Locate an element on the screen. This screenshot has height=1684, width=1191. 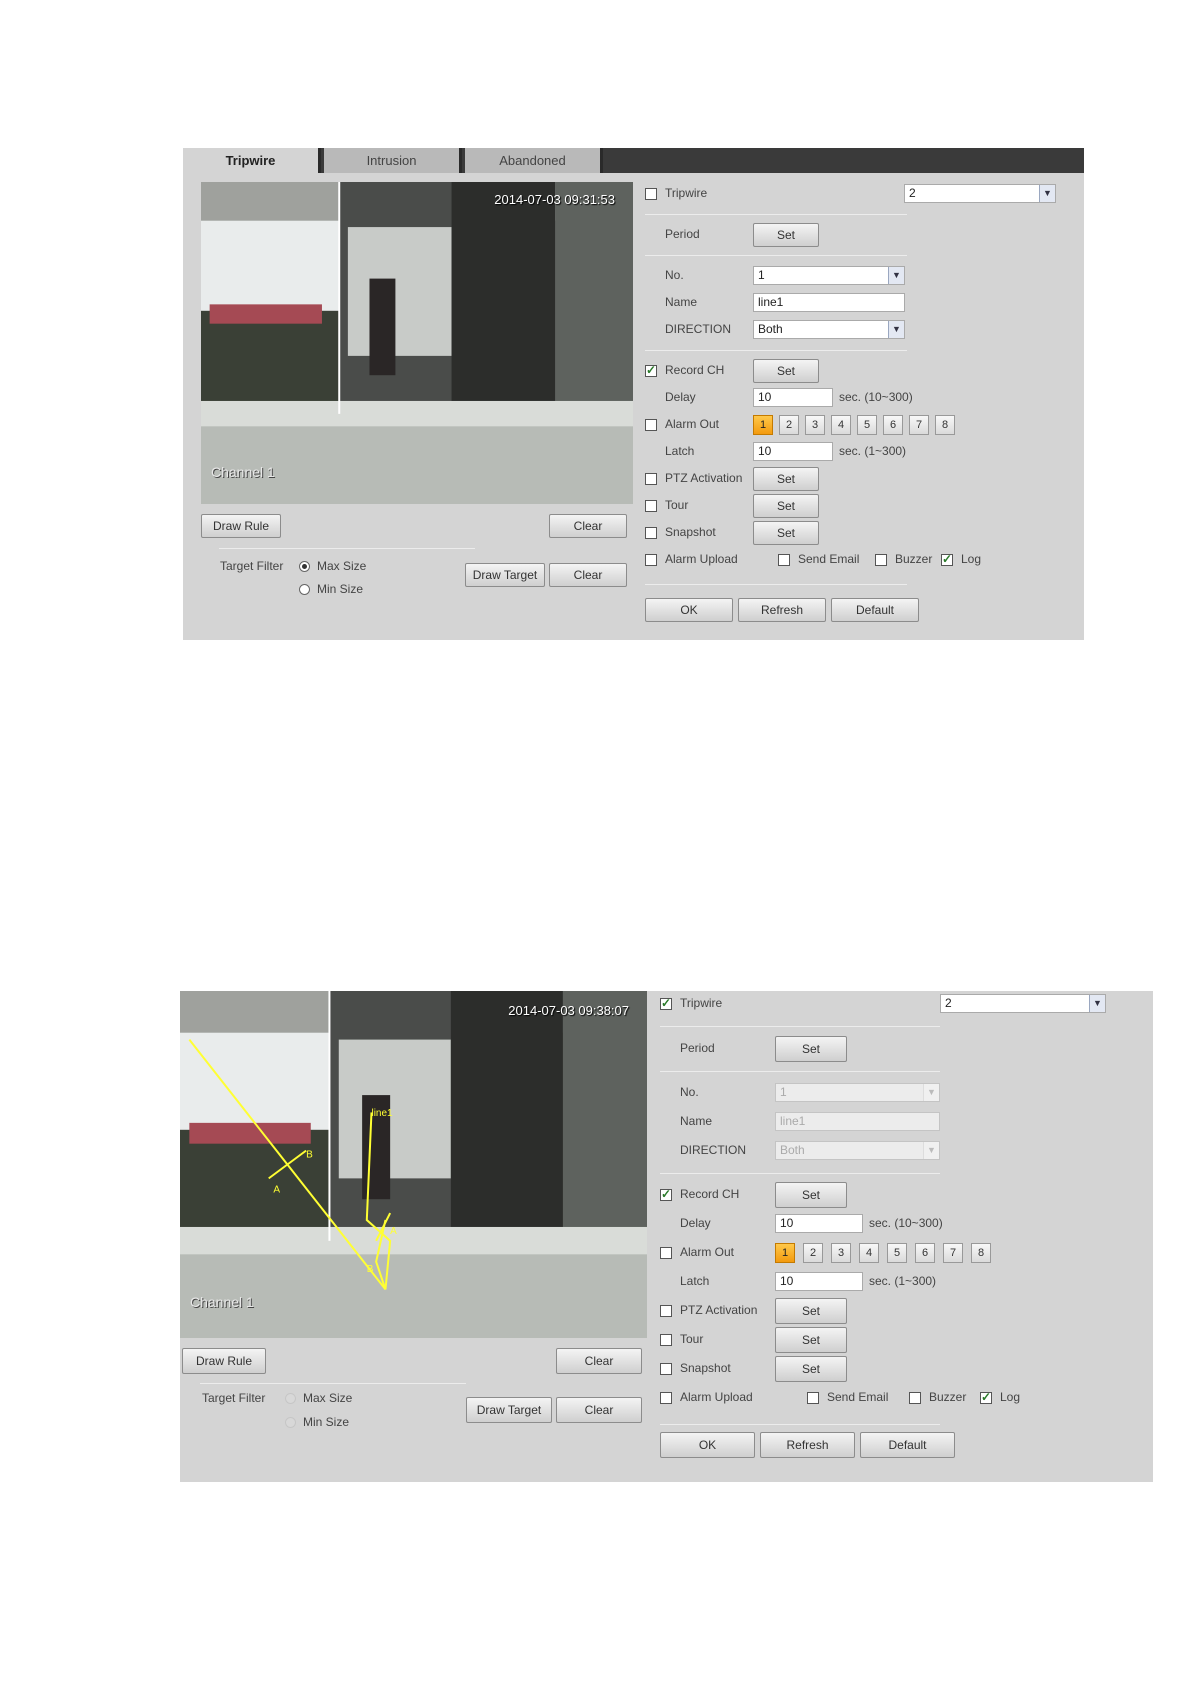
rule-label: A is located at coordinates (276, 1189).